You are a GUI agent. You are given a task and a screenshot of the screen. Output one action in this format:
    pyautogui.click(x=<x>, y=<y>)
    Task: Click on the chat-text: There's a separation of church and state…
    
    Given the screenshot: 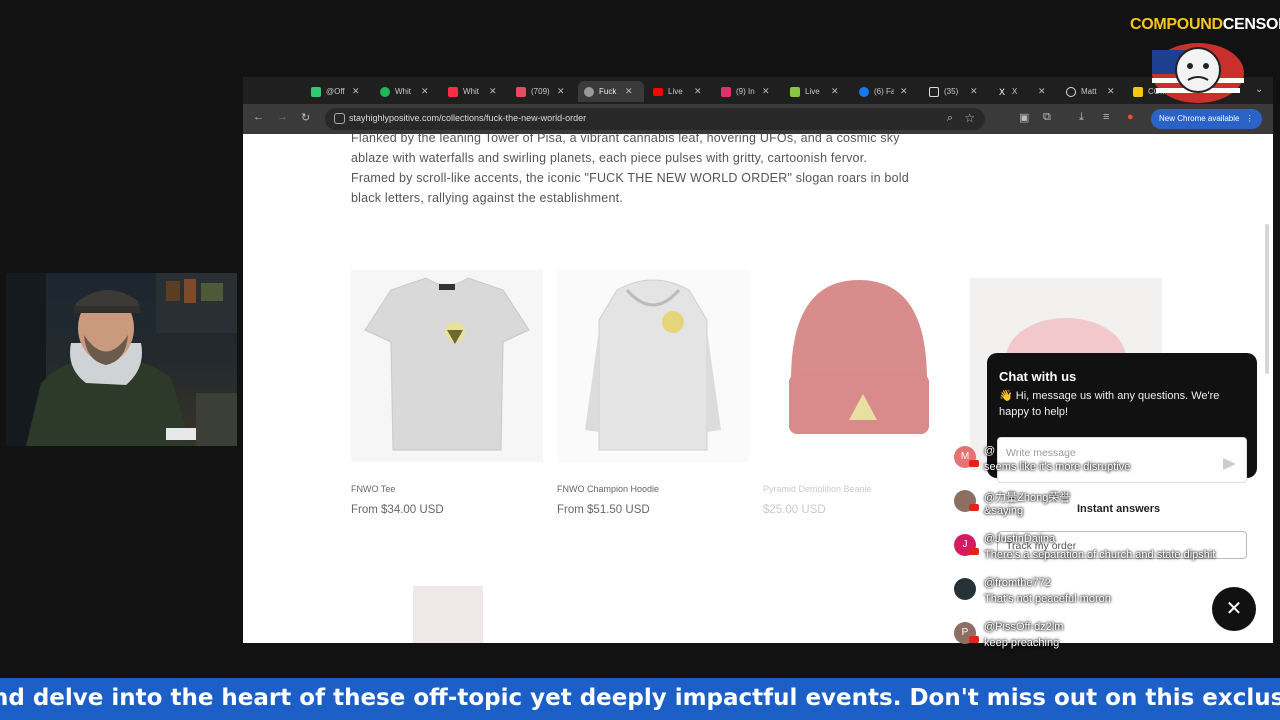 What is the action you would take?
    pyautogui.click(x=1100, y=555)
    